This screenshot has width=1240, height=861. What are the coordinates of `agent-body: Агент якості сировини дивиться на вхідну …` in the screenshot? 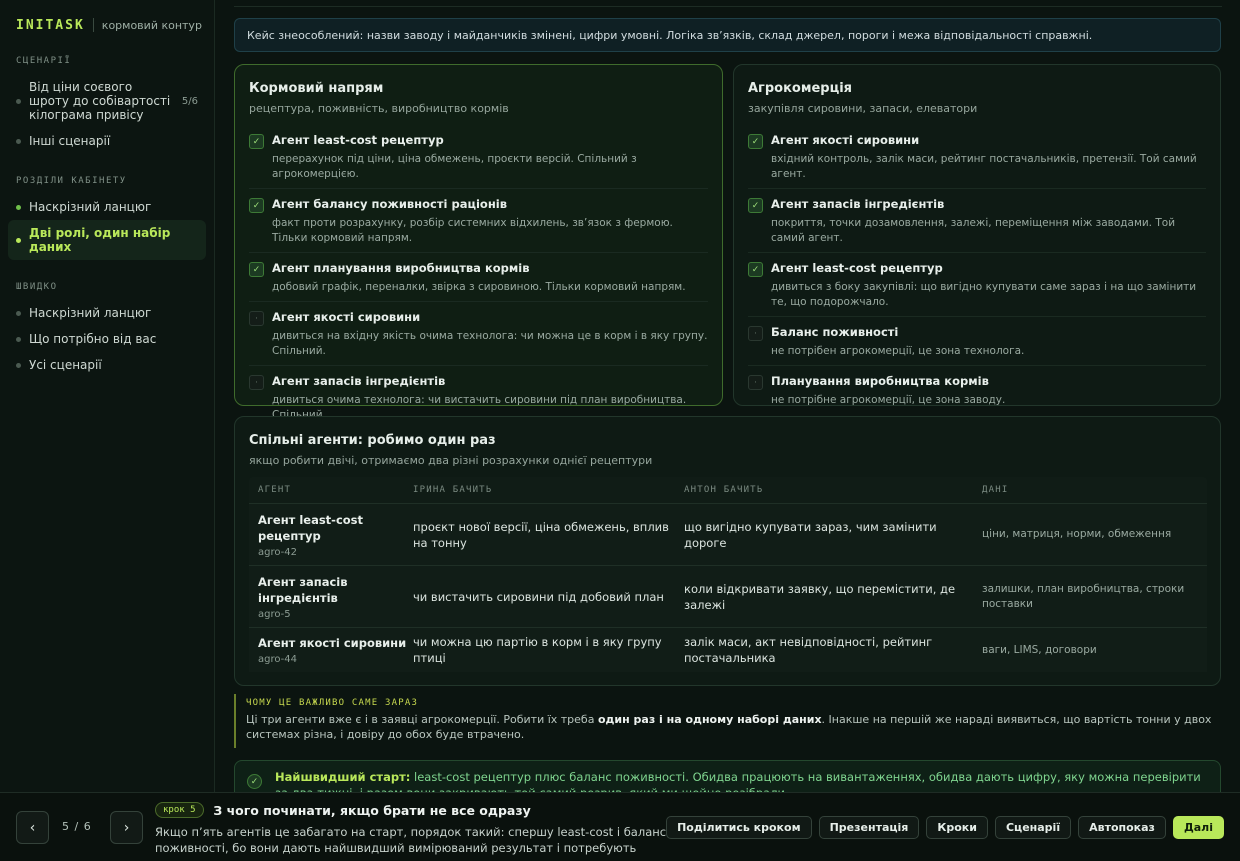 It's located at (490, 334).